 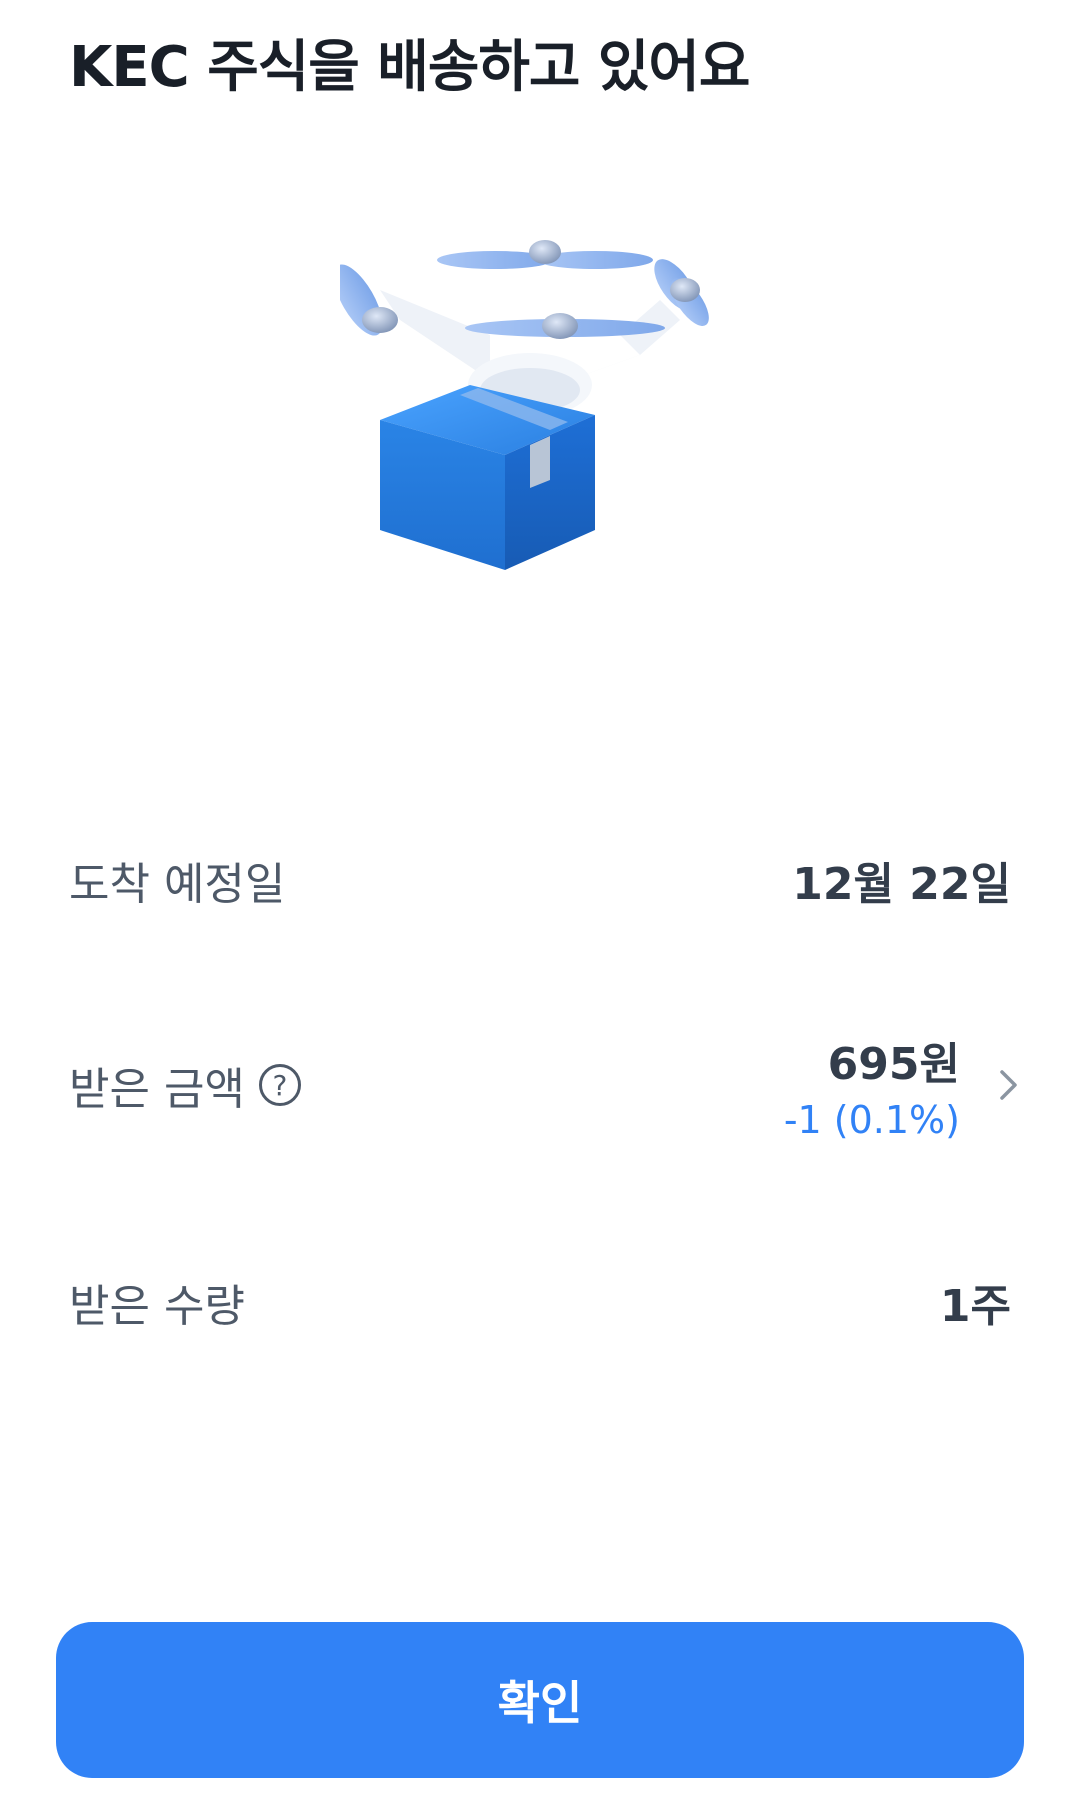 I want to click on arrival-date-value: 12월 22일, so click(x=901, y=884).